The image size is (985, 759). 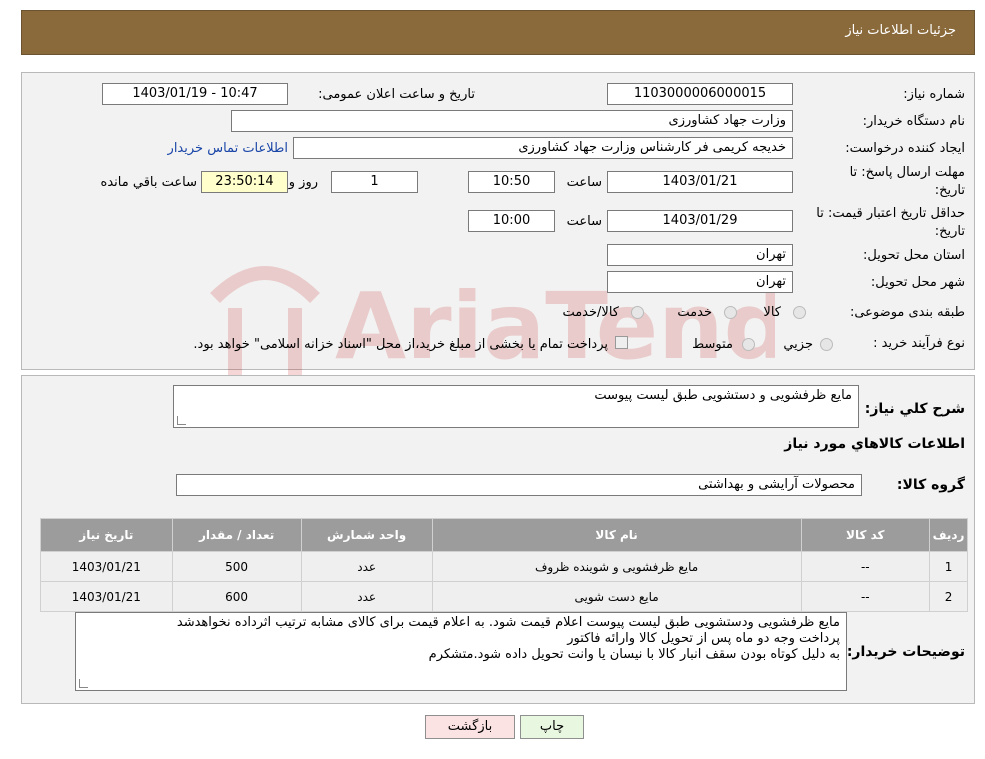 I want to click on validity-time-label: ساعت, so click(x=584, y=221).